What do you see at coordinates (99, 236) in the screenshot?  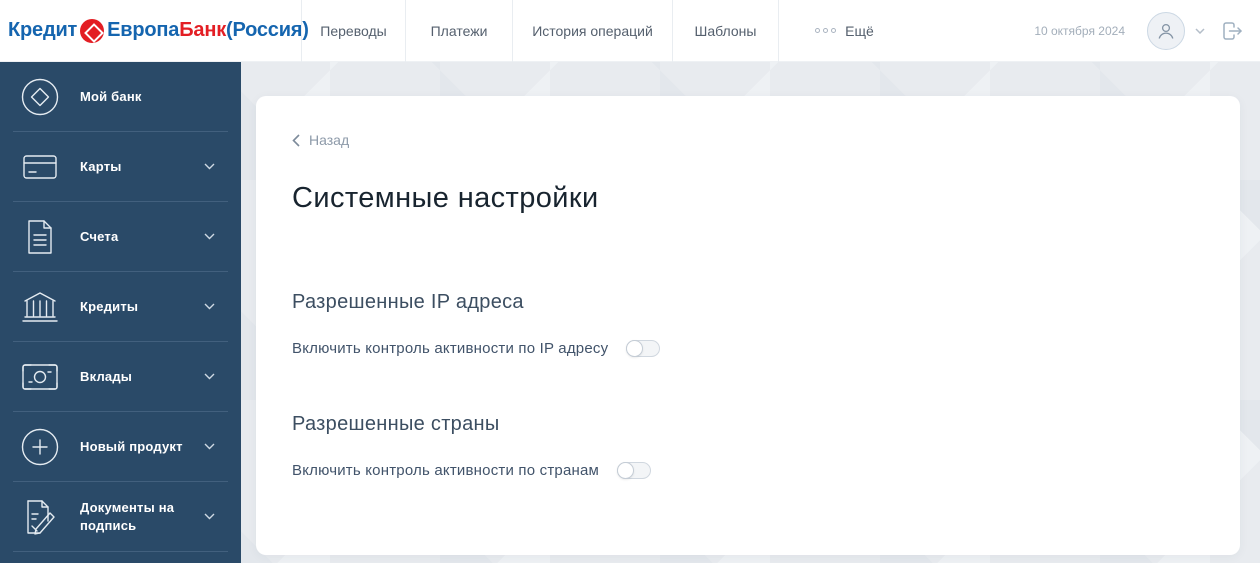 I see `sidebar-item-label: Счета` at bounding box center [99, 236].